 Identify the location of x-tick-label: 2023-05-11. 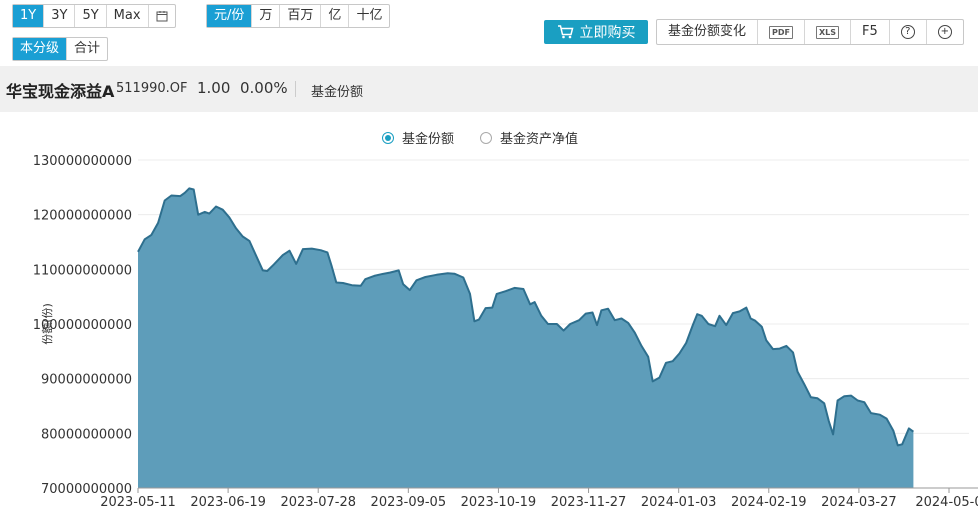
(138, 502).